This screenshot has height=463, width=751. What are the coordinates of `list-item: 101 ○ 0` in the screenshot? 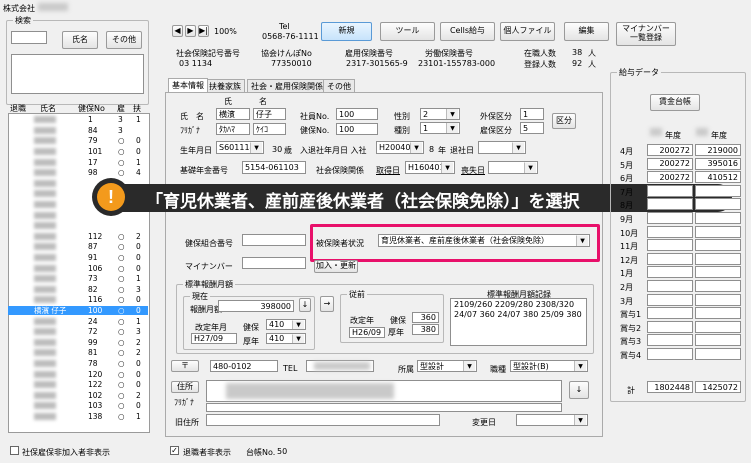 It's located at (78, 152).